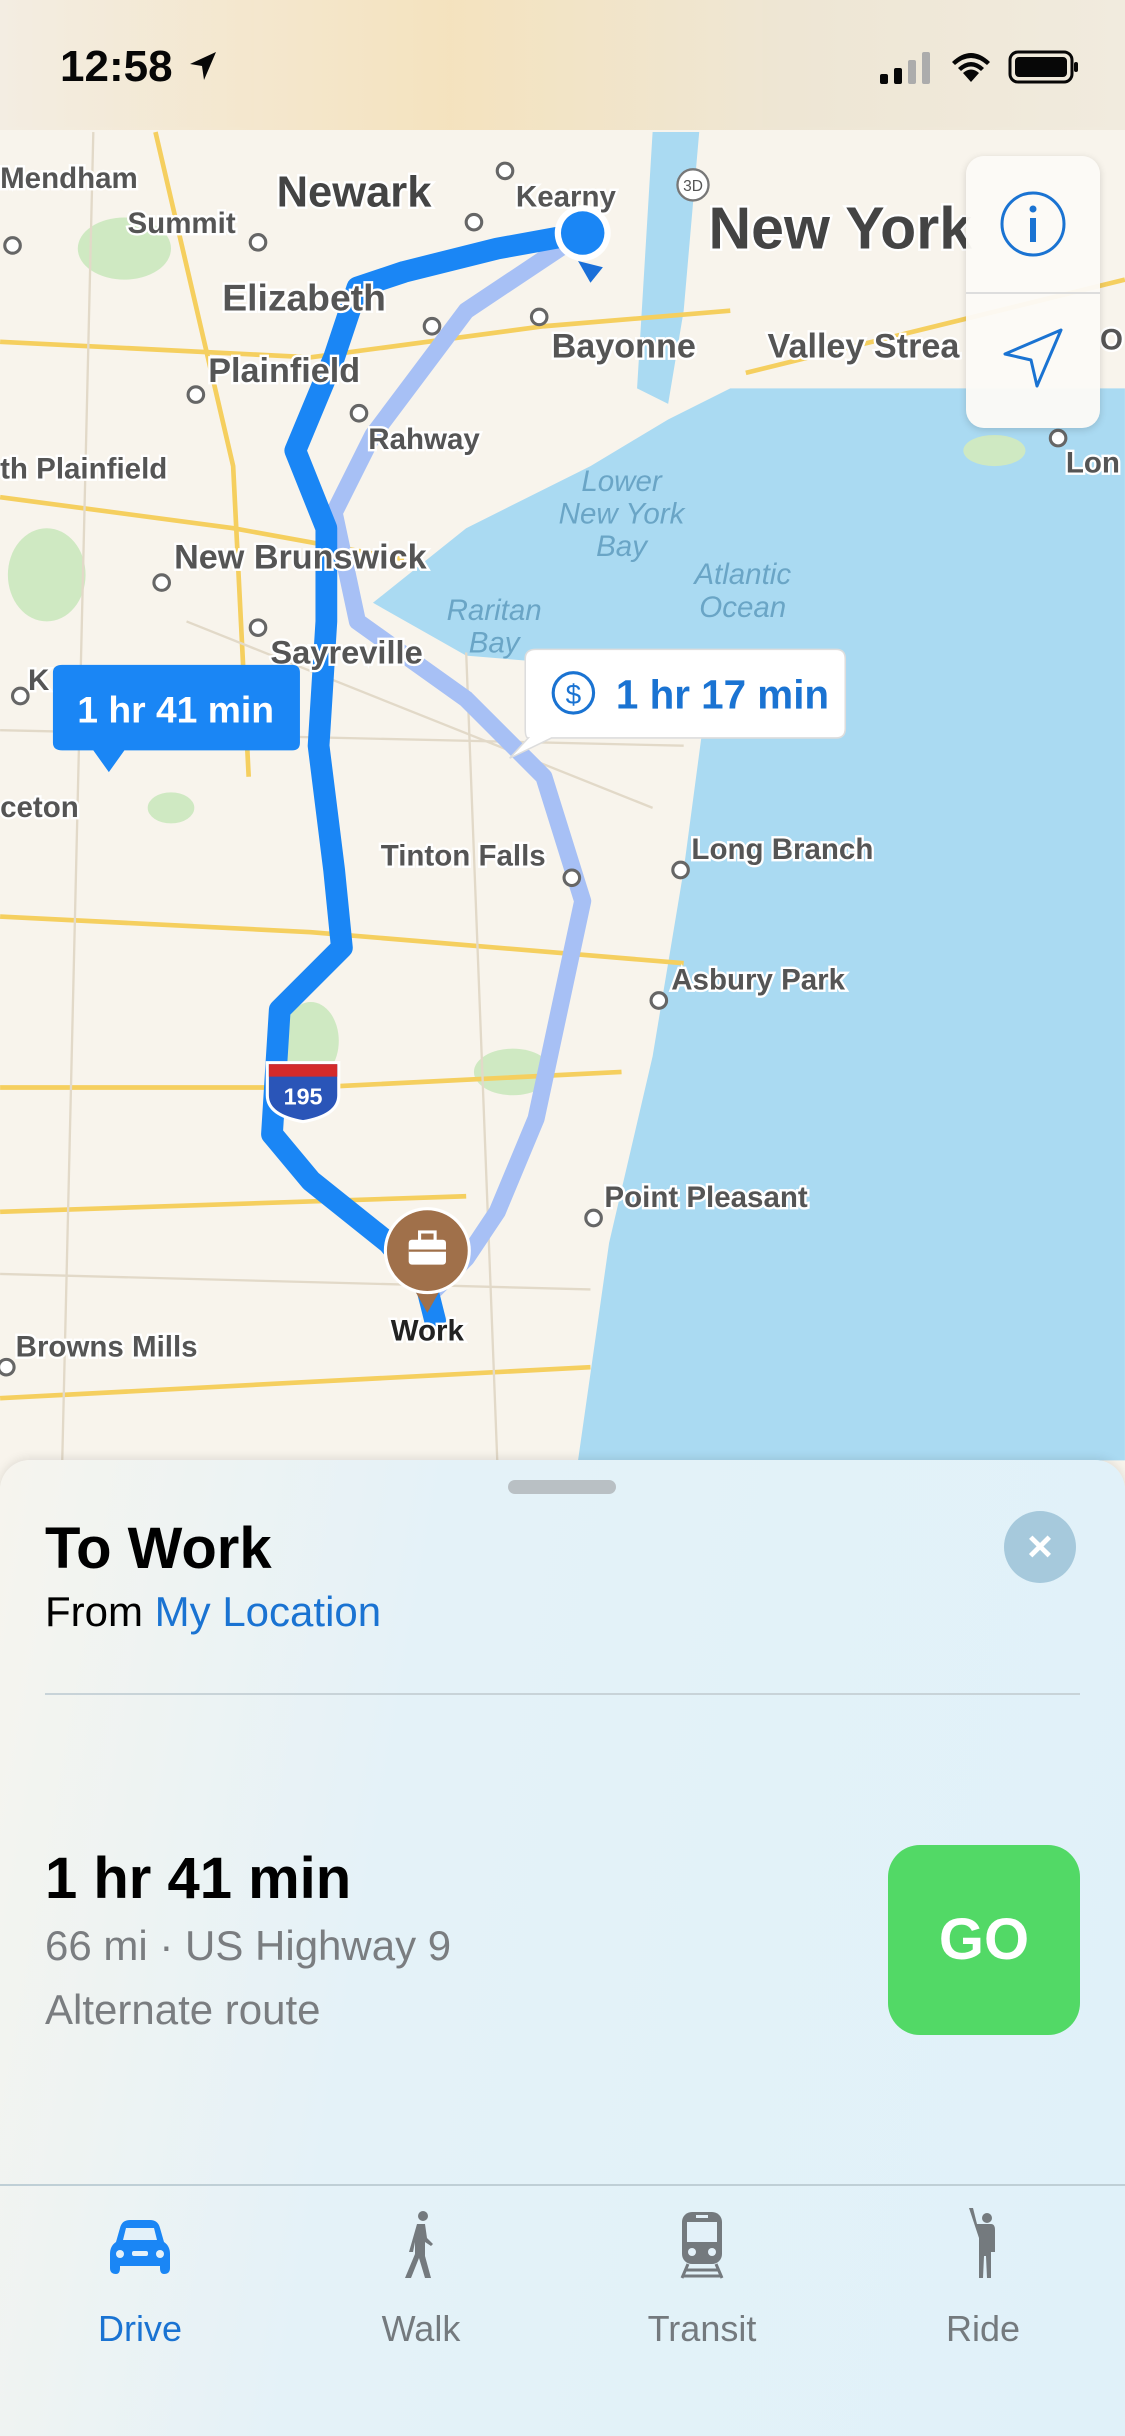 The height and width of the screenshot is (2436, 1125). I want to click on sheet-grabber, so click(562, 1487).